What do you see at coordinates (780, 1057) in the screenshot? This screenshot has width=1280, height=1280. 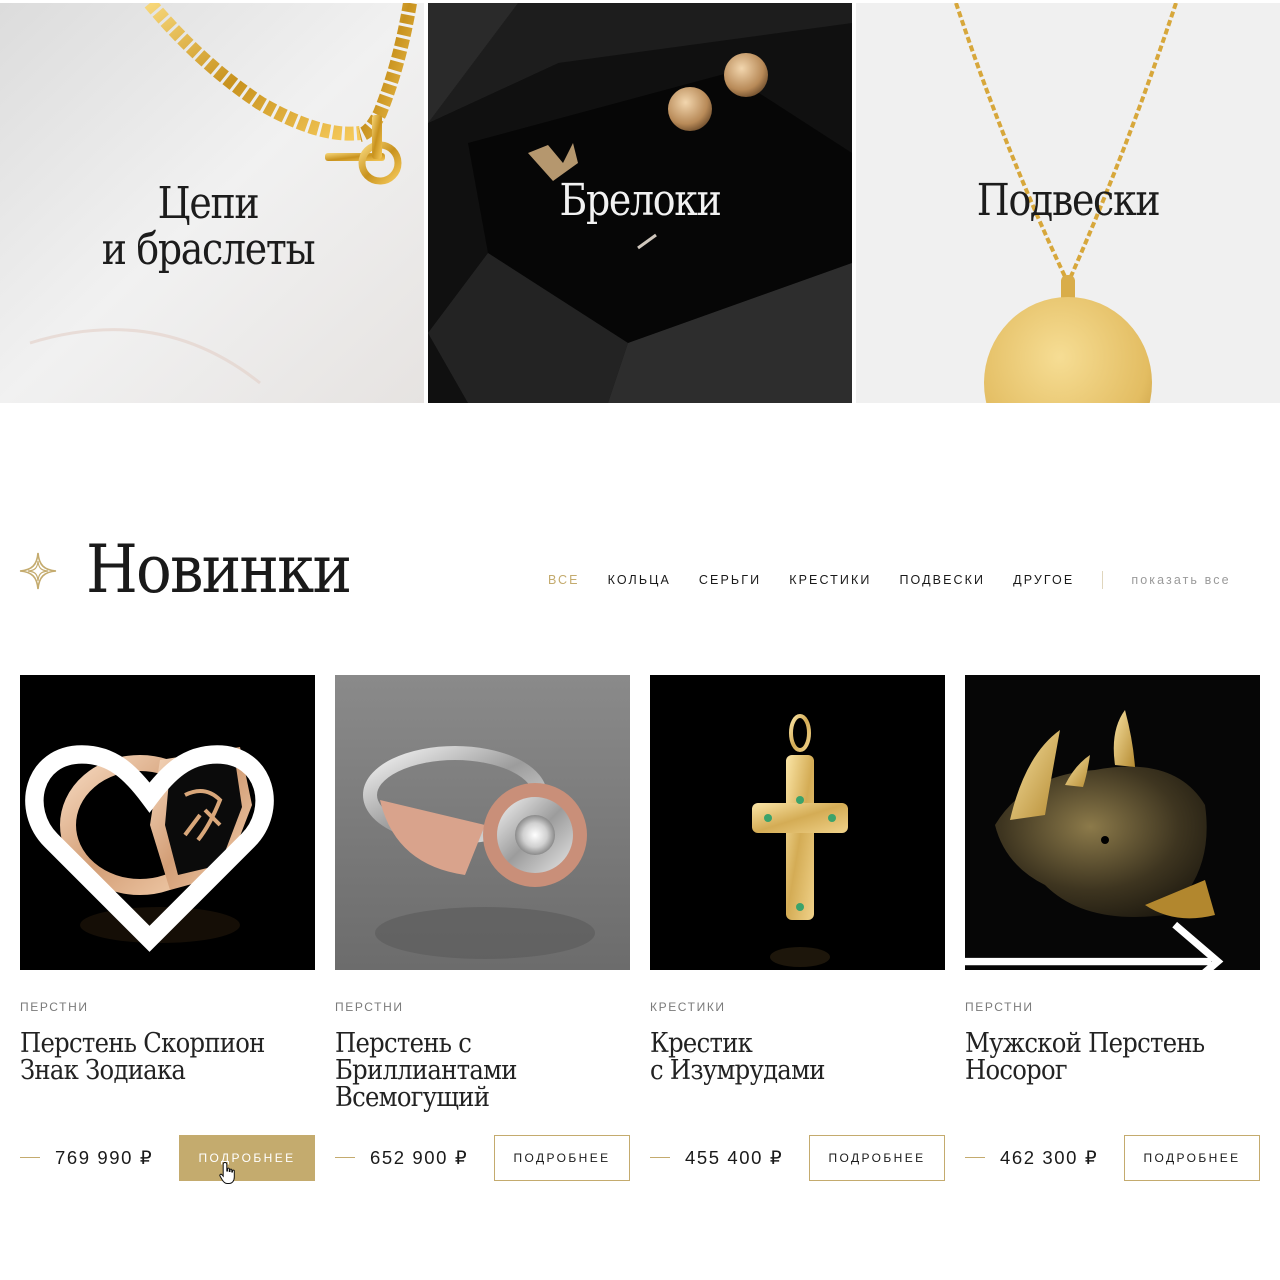 I see `product-name: Крестик с Изумрудами` at bounding box center [780, 1057].